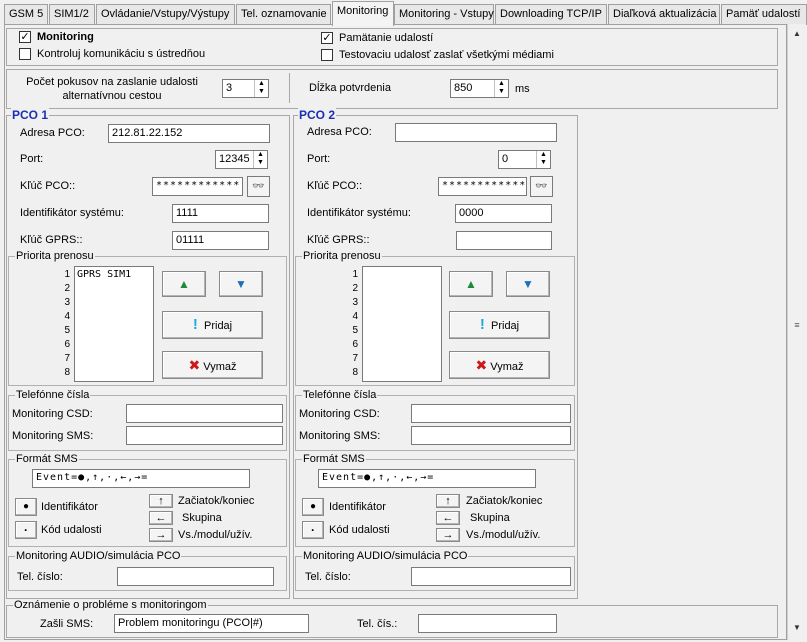 The image size is (807, 642). Describe the element at coordinates (664, 14) in the screenshot. I see `tab-dialkova: Diaľková aktualizácia` at that location.